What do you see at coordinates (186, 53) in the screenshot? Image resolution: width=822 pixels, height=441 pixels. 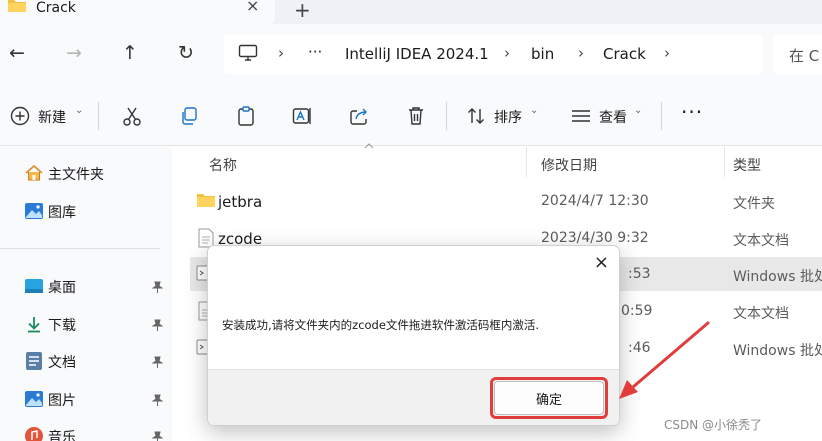 I see `refresh-icon: ↻` at bounding box center [186, 53].